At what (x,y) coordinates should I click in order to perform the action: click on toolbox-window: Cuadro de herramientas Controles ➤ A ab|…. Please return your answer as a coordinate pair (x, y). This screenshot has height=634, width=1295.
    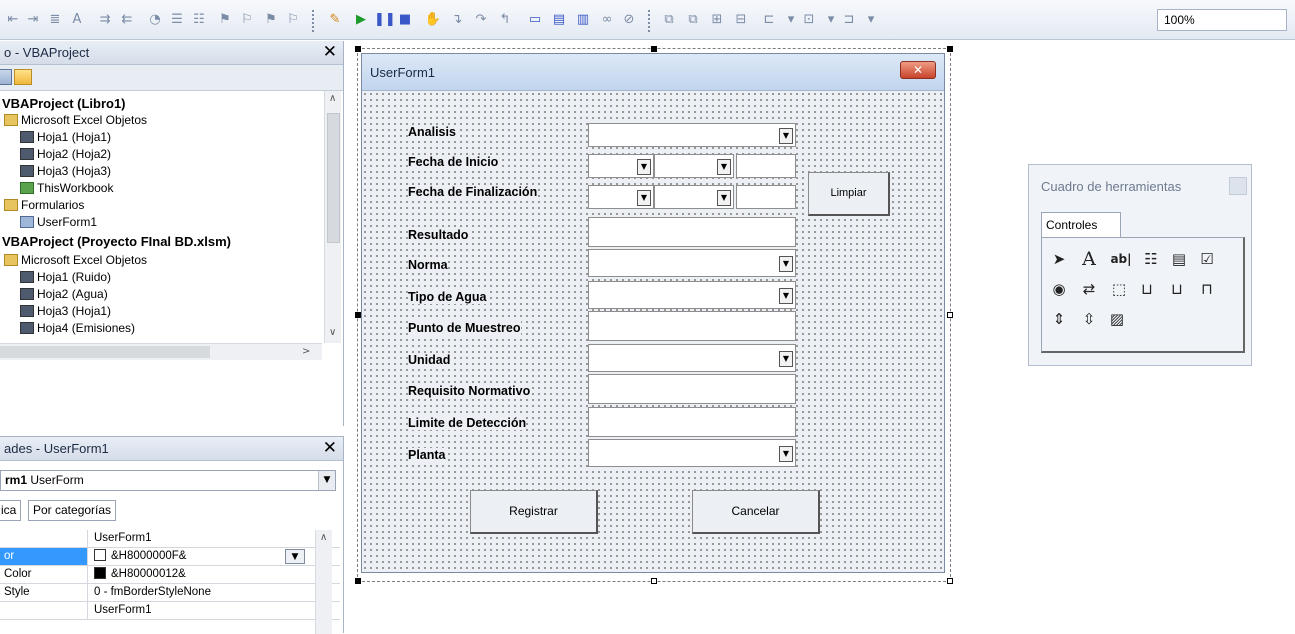
    Looking at the image, I should click on (1140, 265).